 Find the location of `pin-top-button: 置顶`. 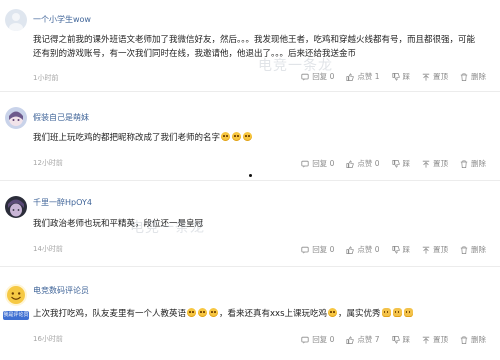

pin-top-button: 置顶 is located at coordinates (435, 339).